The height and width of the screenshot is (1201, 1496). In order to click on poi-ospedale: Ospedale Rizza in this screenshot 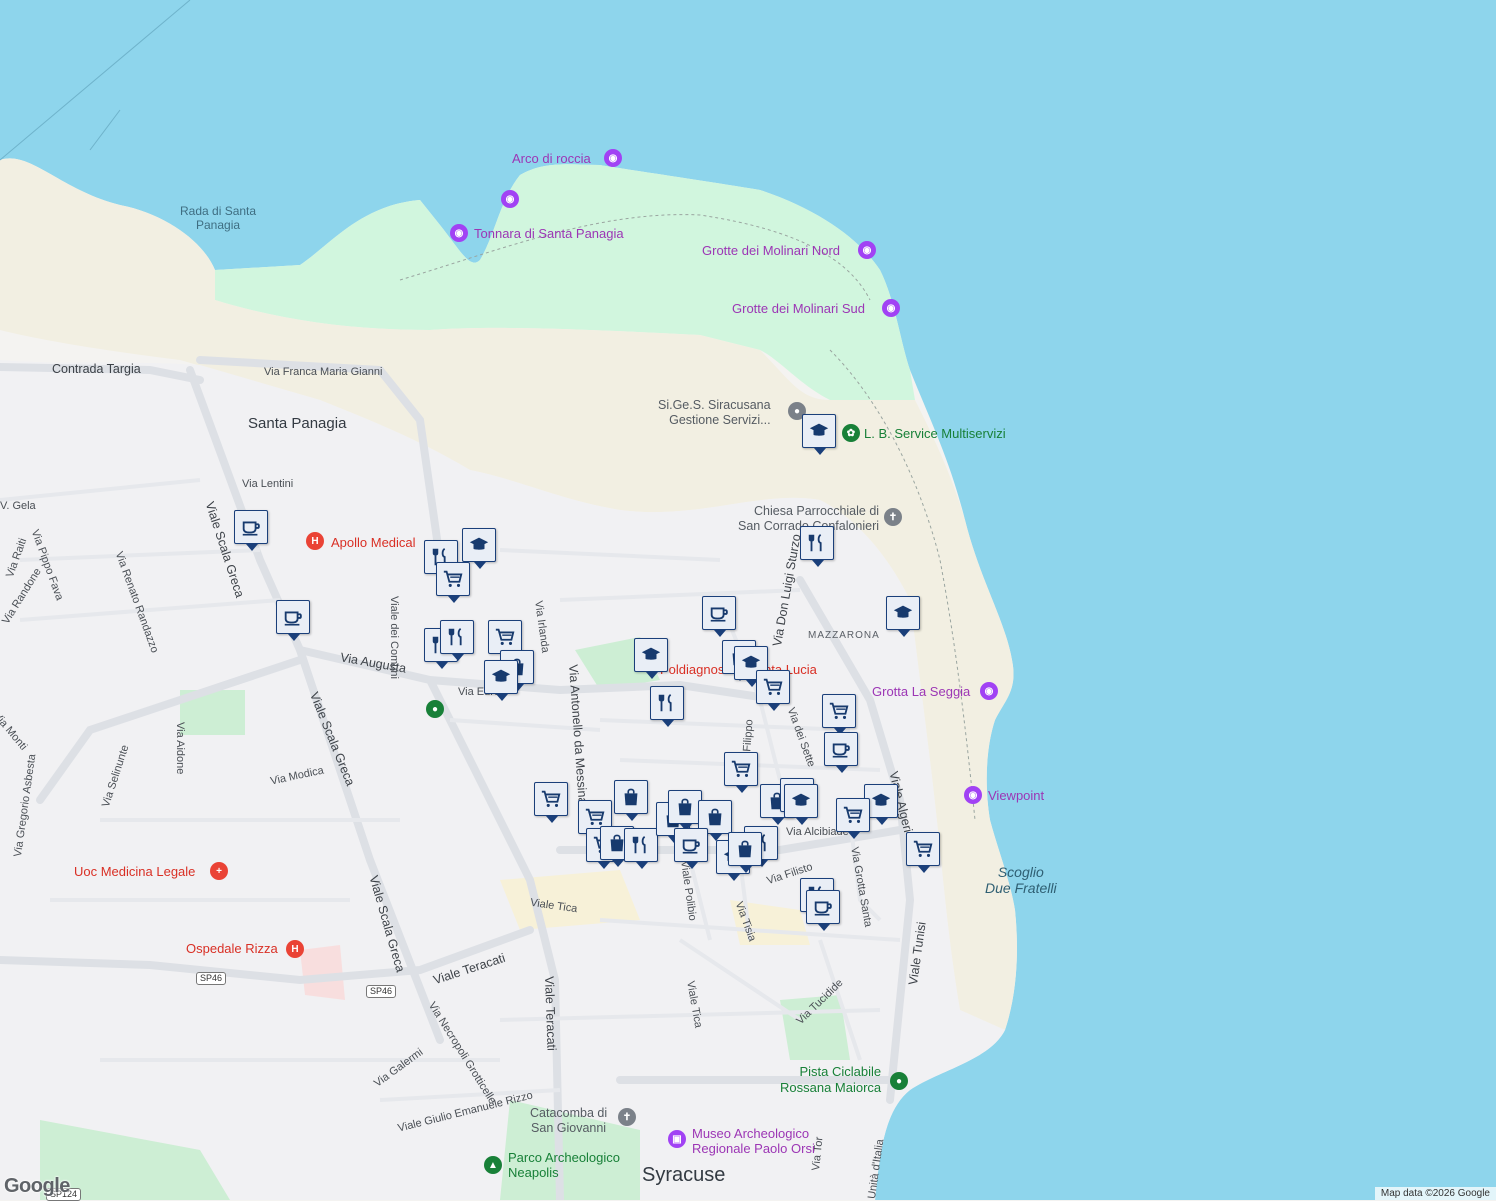, I will do `click(232, 948)`.